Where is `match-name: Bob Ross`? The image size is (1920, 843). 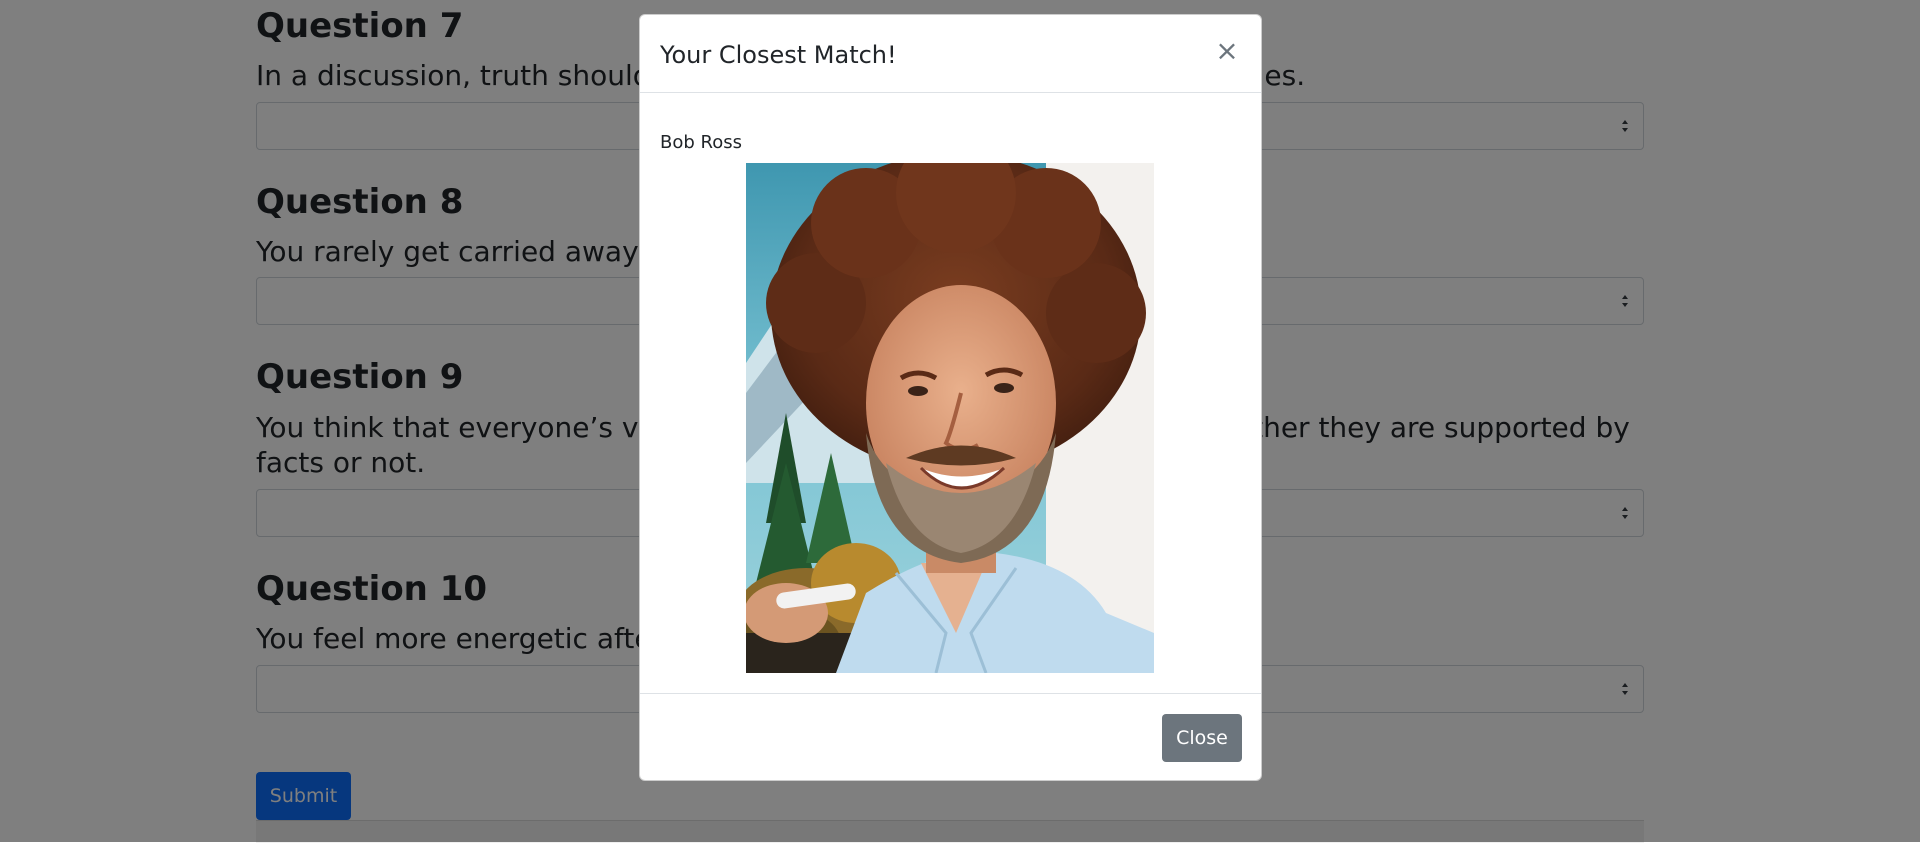
match-name: Bob Ross is located at coordinates (701, 142).